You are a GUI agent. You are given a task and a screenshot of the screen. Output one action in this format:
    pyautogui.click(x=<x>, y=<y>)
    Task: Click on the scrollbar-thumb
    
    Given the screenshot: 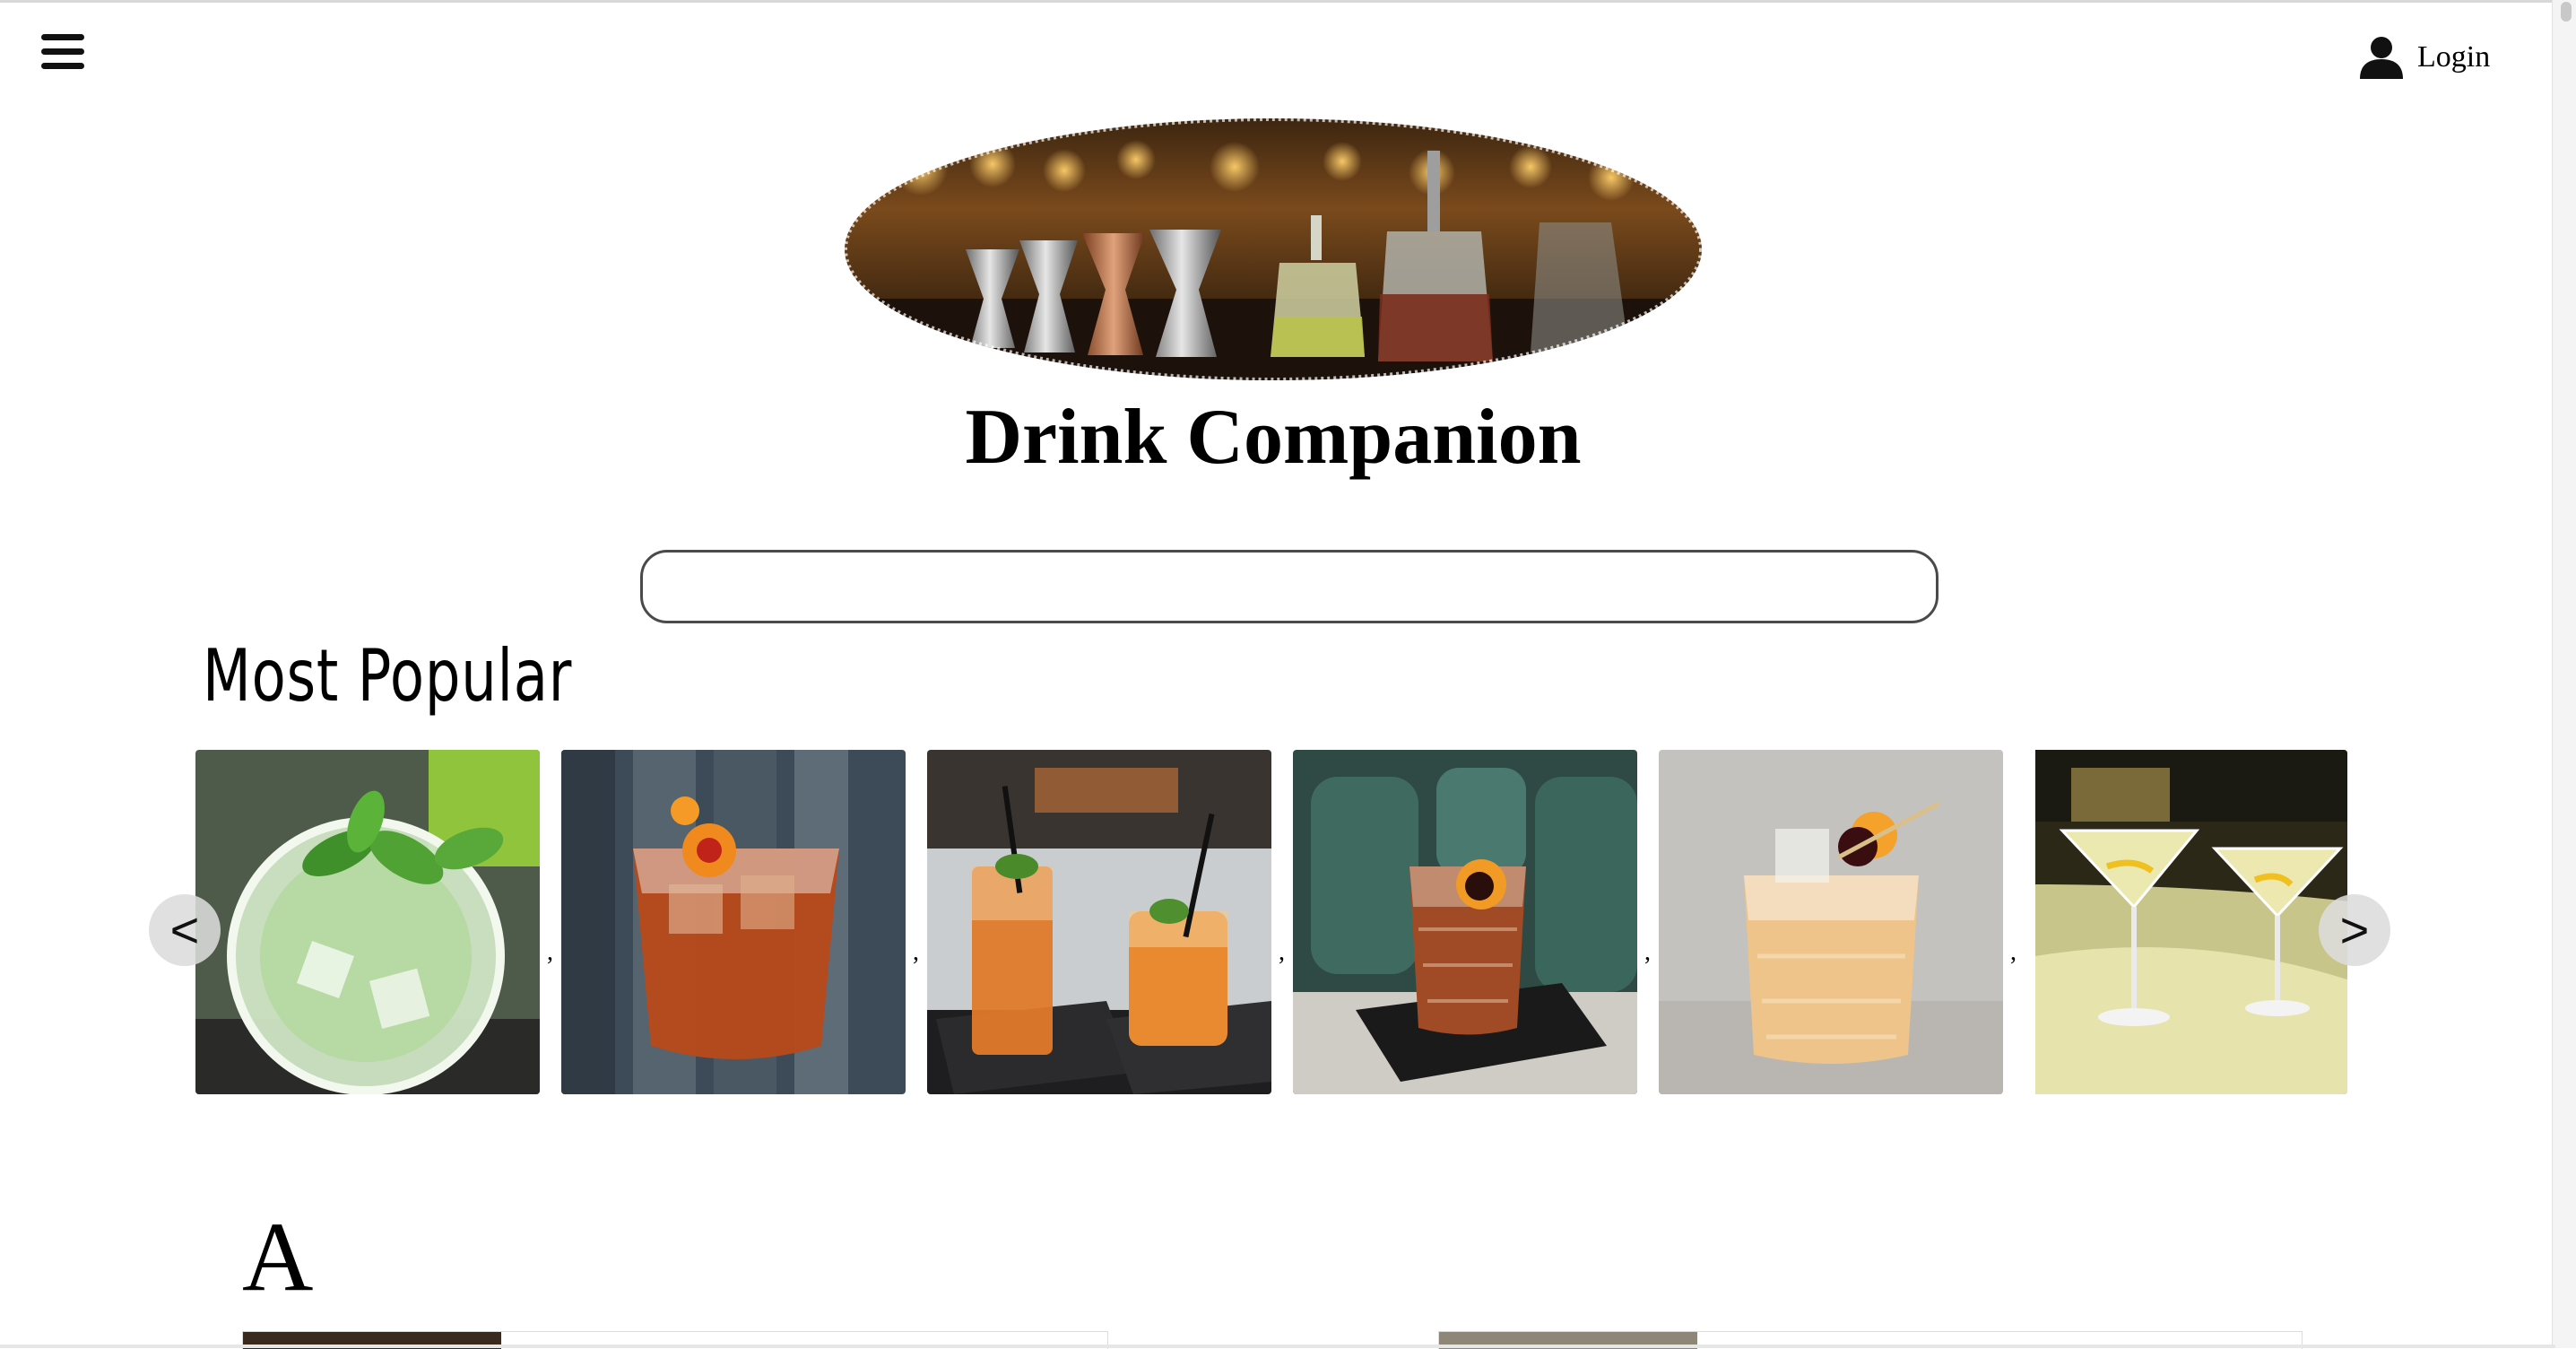 What is the action you would take?
    pyautogui.click(x=2566, y=12)
    